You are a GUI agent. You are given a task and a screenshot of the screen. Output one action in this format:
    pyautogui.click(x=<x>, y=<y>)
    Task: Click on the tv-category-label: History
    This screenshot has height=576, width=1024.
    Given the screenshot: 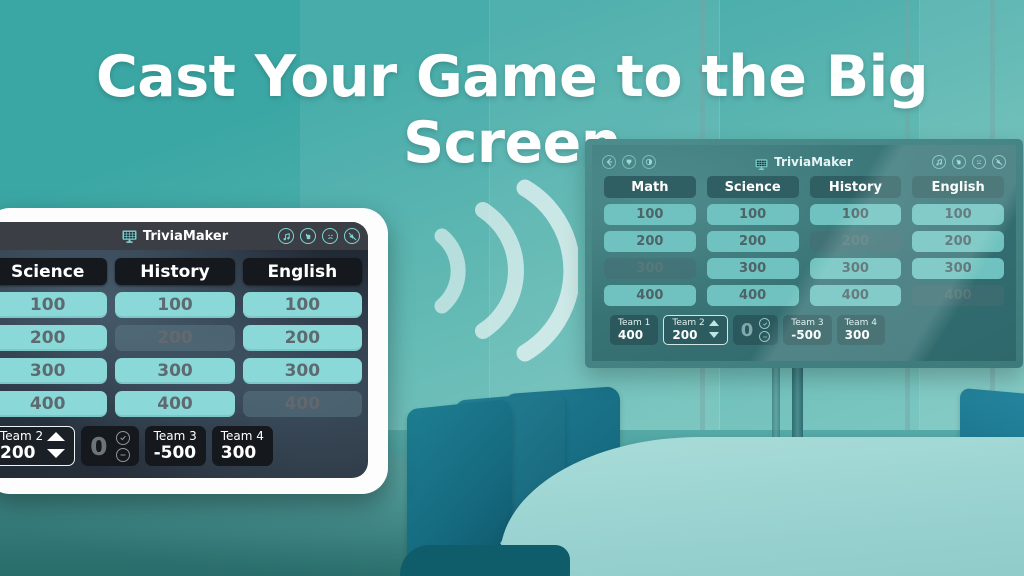 What is the action you would take?
    pyautogui.click(x=855, y=187)
    